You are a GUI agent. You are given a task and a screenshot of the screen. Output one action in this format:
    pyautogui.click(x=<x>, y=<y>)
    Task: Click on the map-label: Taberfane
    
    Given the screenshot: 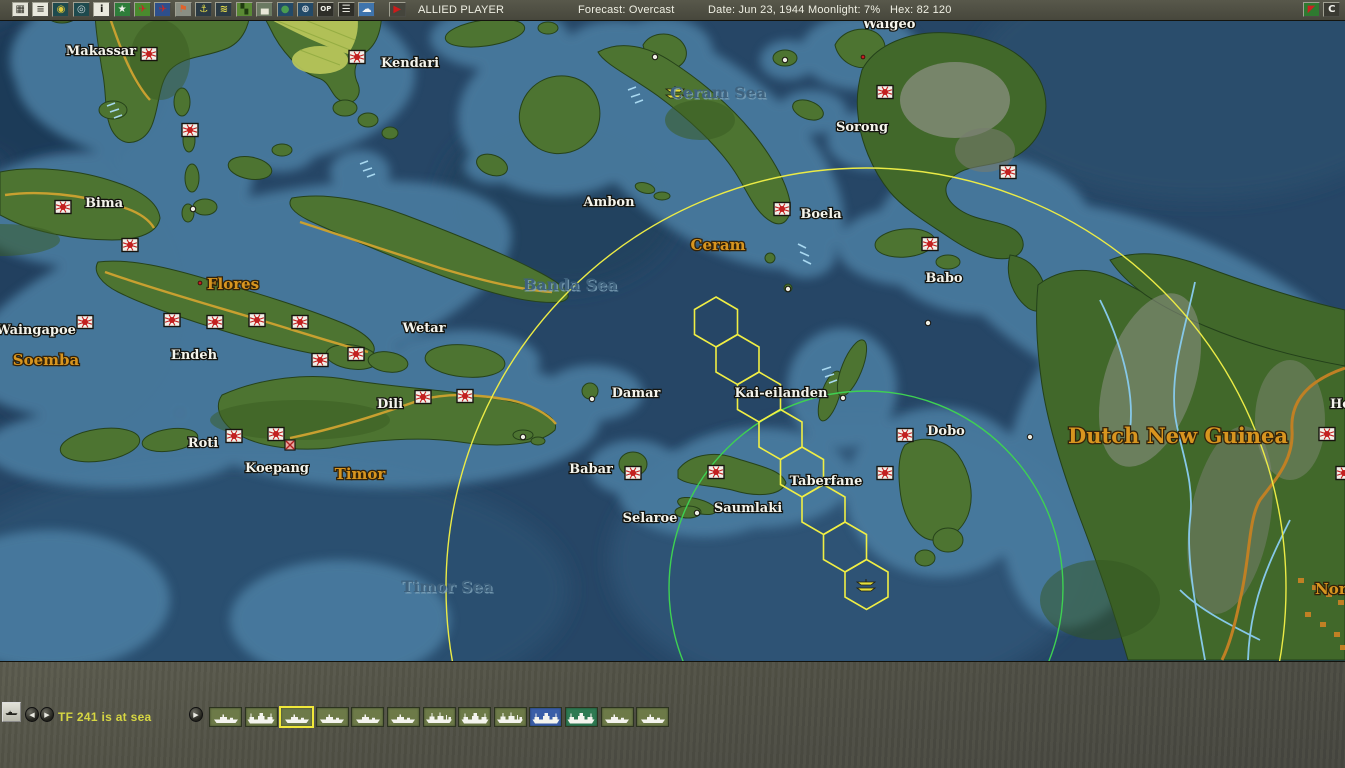 What is the action you would take?
    pyautogui.click(x=826, y=481)
    